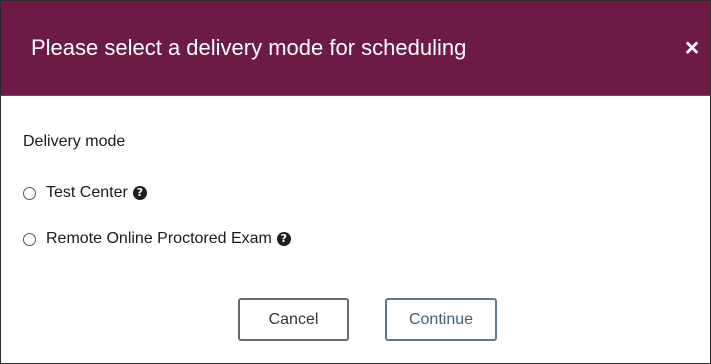 The width and height of the screenshot is (711, 364). I want to click on cancel-button: Cancel, so click(293, 319).